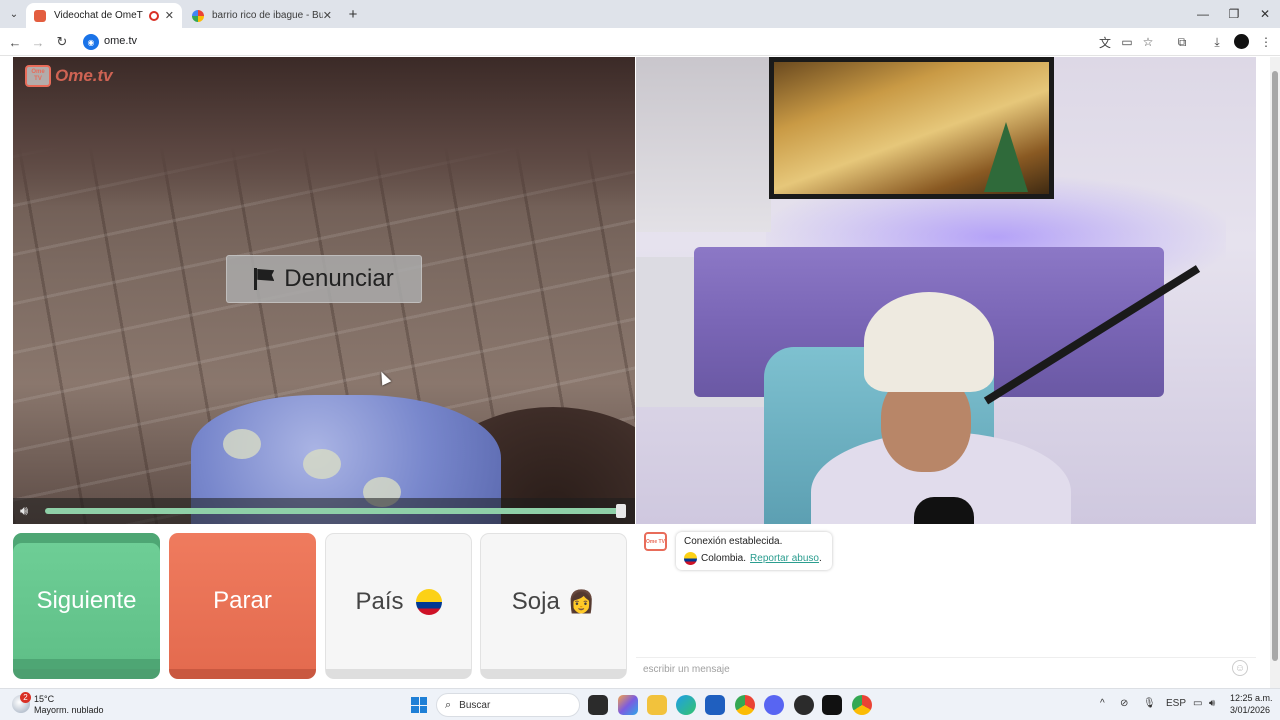 This screenshot has height=720, width=1280. What do you see at coordinates (25, 697) in the screenshot?
I see `notification-badge: 2` at bounding box center [25, 697].